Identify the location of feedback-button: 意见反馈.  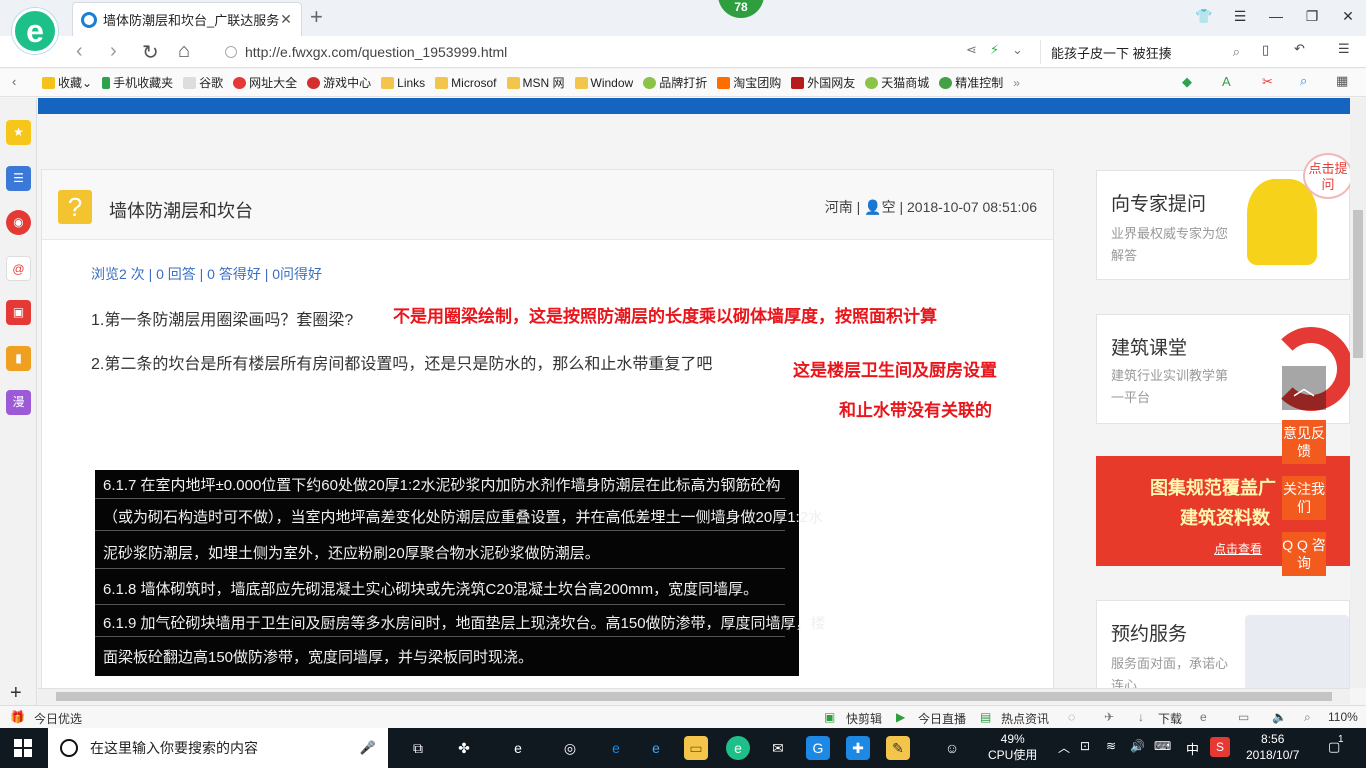
(1304, 442).